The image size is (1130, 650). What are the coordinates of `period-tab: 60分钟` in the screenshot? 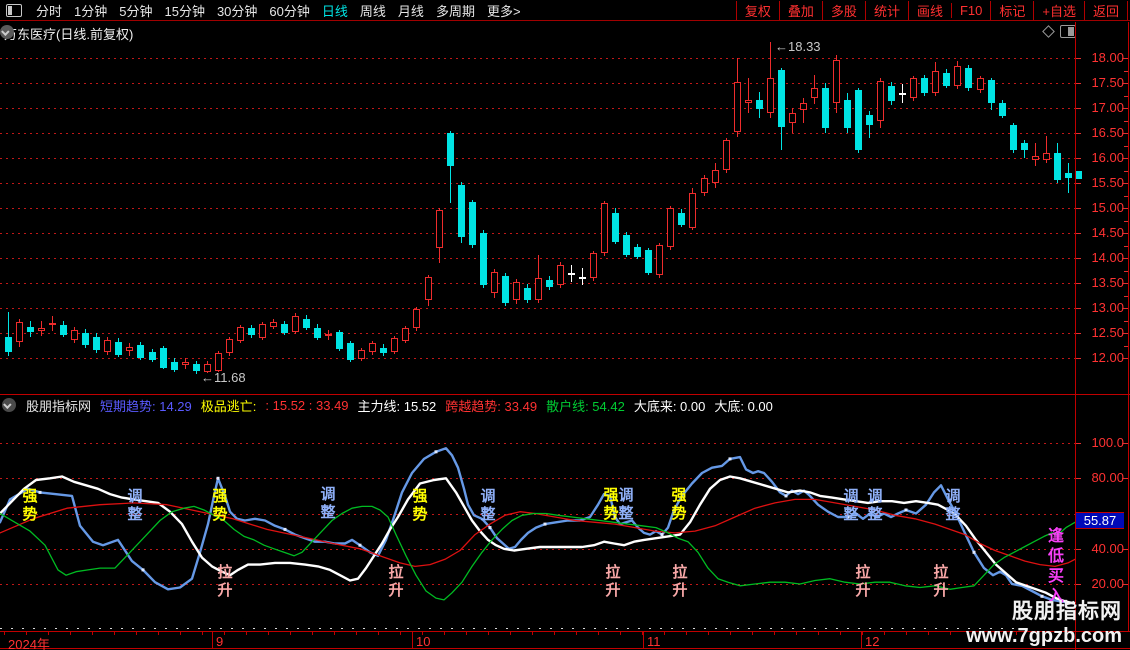 It's located at (289, 10).